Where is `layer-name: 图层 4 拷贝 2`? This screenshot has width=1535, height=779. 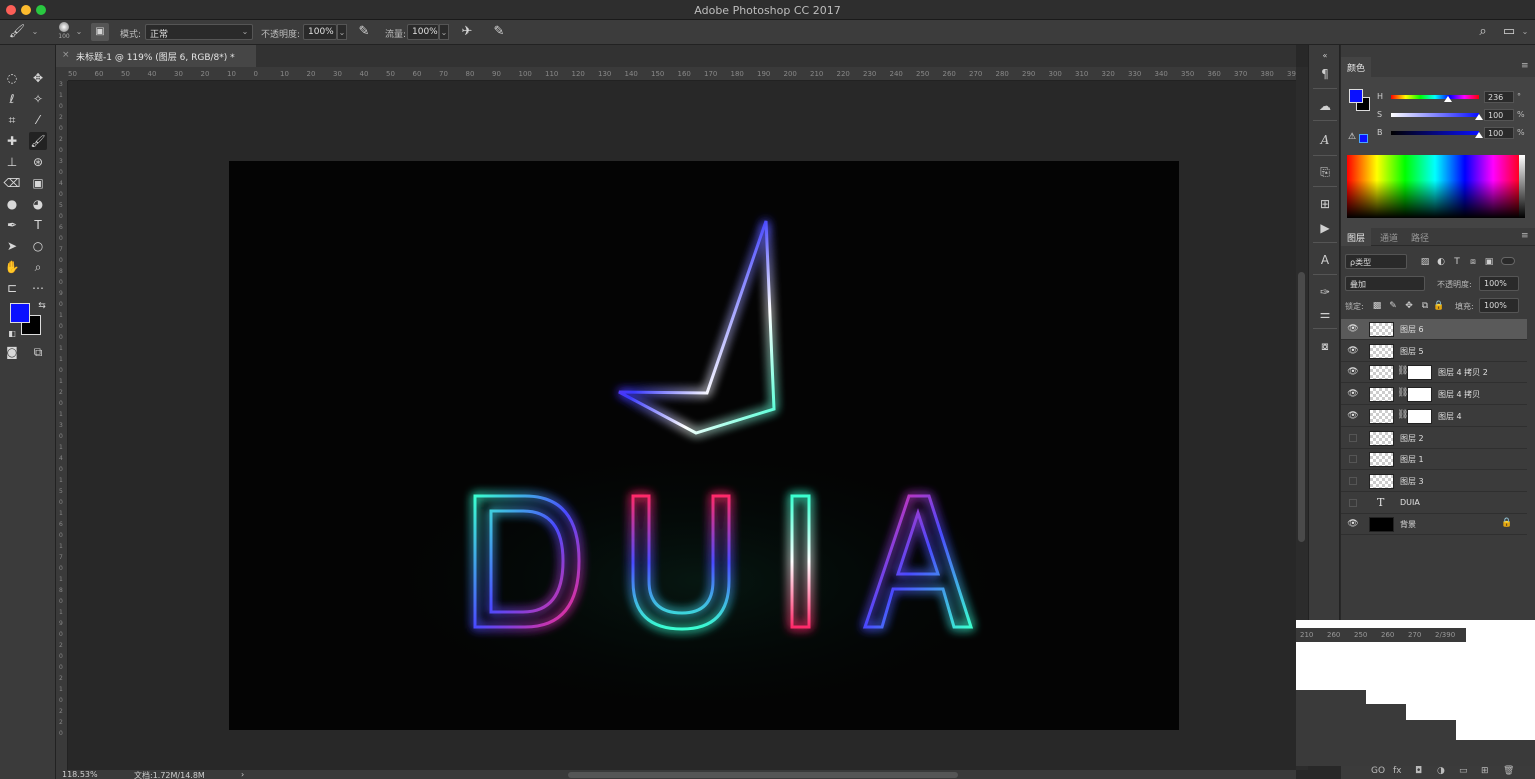
layer-name: 图层 4 拷贝 2 is located at coordinates (1463, 372).